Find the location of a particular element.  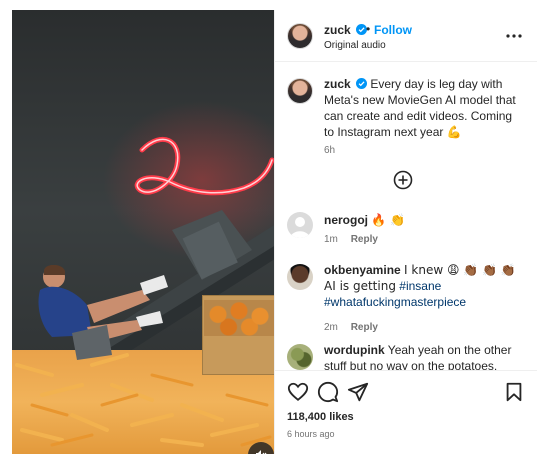

post-timestamp: 6 hours ago is located at coordinates (311, 434).